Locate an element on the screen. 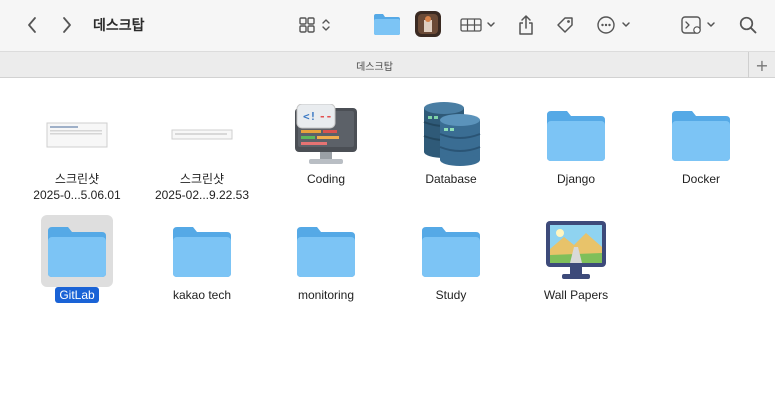  selected-label: GitLab is located at coordinates (77, 295).